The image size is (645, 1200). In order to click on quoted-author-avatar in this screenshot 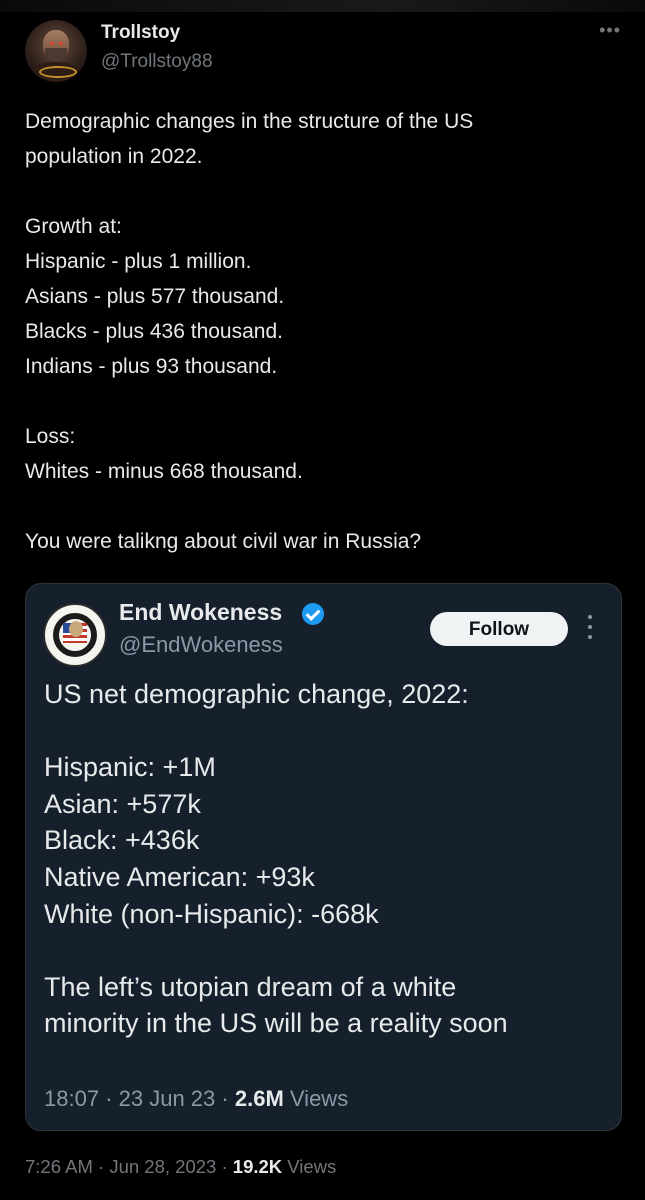, I will do `click(75, 635)`.